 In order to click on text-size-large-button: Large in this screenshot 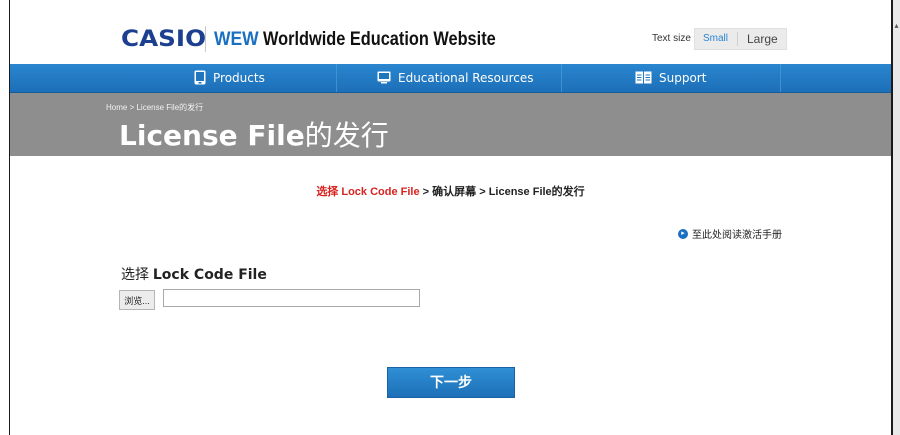, I will do `click(762, 39)`.